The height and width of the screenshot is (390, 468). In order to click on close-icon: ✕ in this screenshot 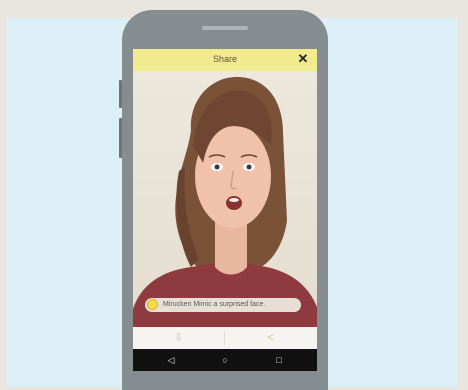, I will do `click(303, 59)`.